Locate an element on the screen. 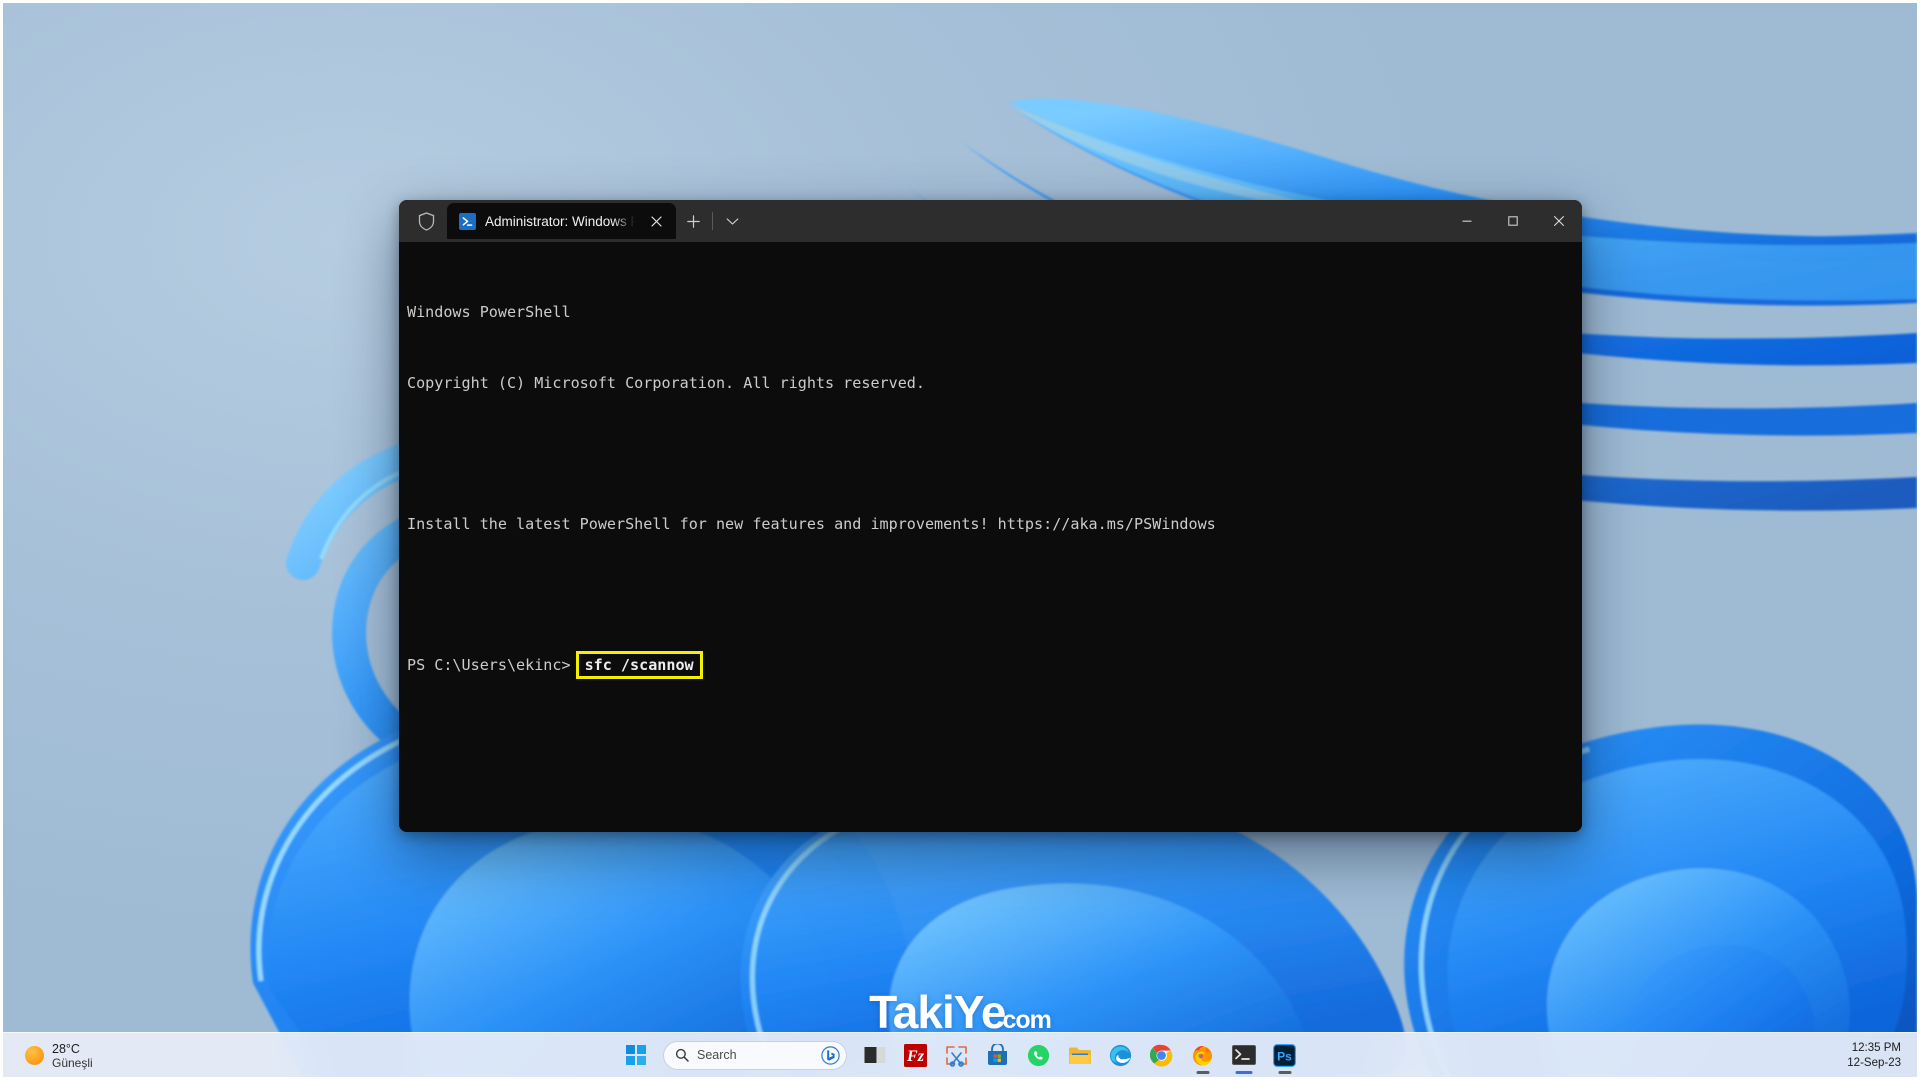 The height and width of the screenshot is (1080, 1920). terminal-tab: Administrator: Windows Powe is located at coordinates (561, 221).